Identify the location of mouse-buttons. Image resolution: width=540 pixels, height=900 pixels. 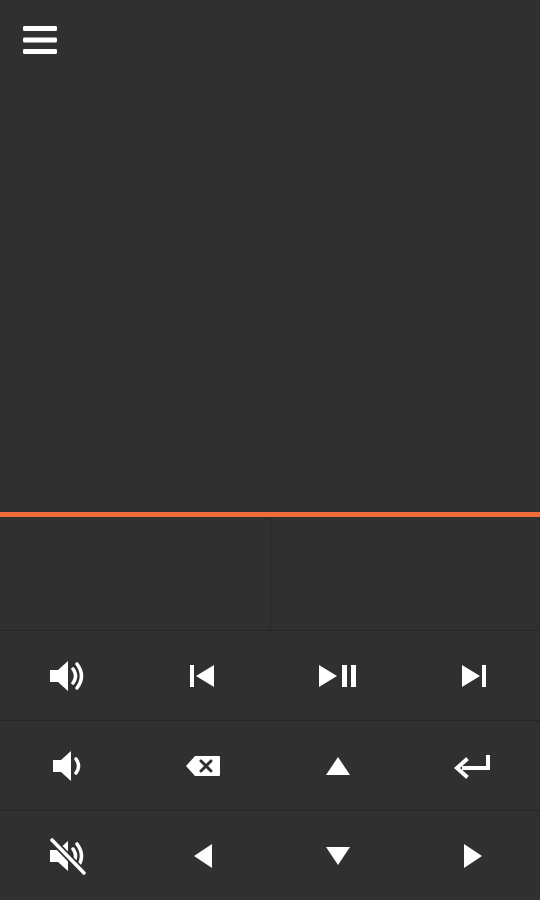
(270, 574).